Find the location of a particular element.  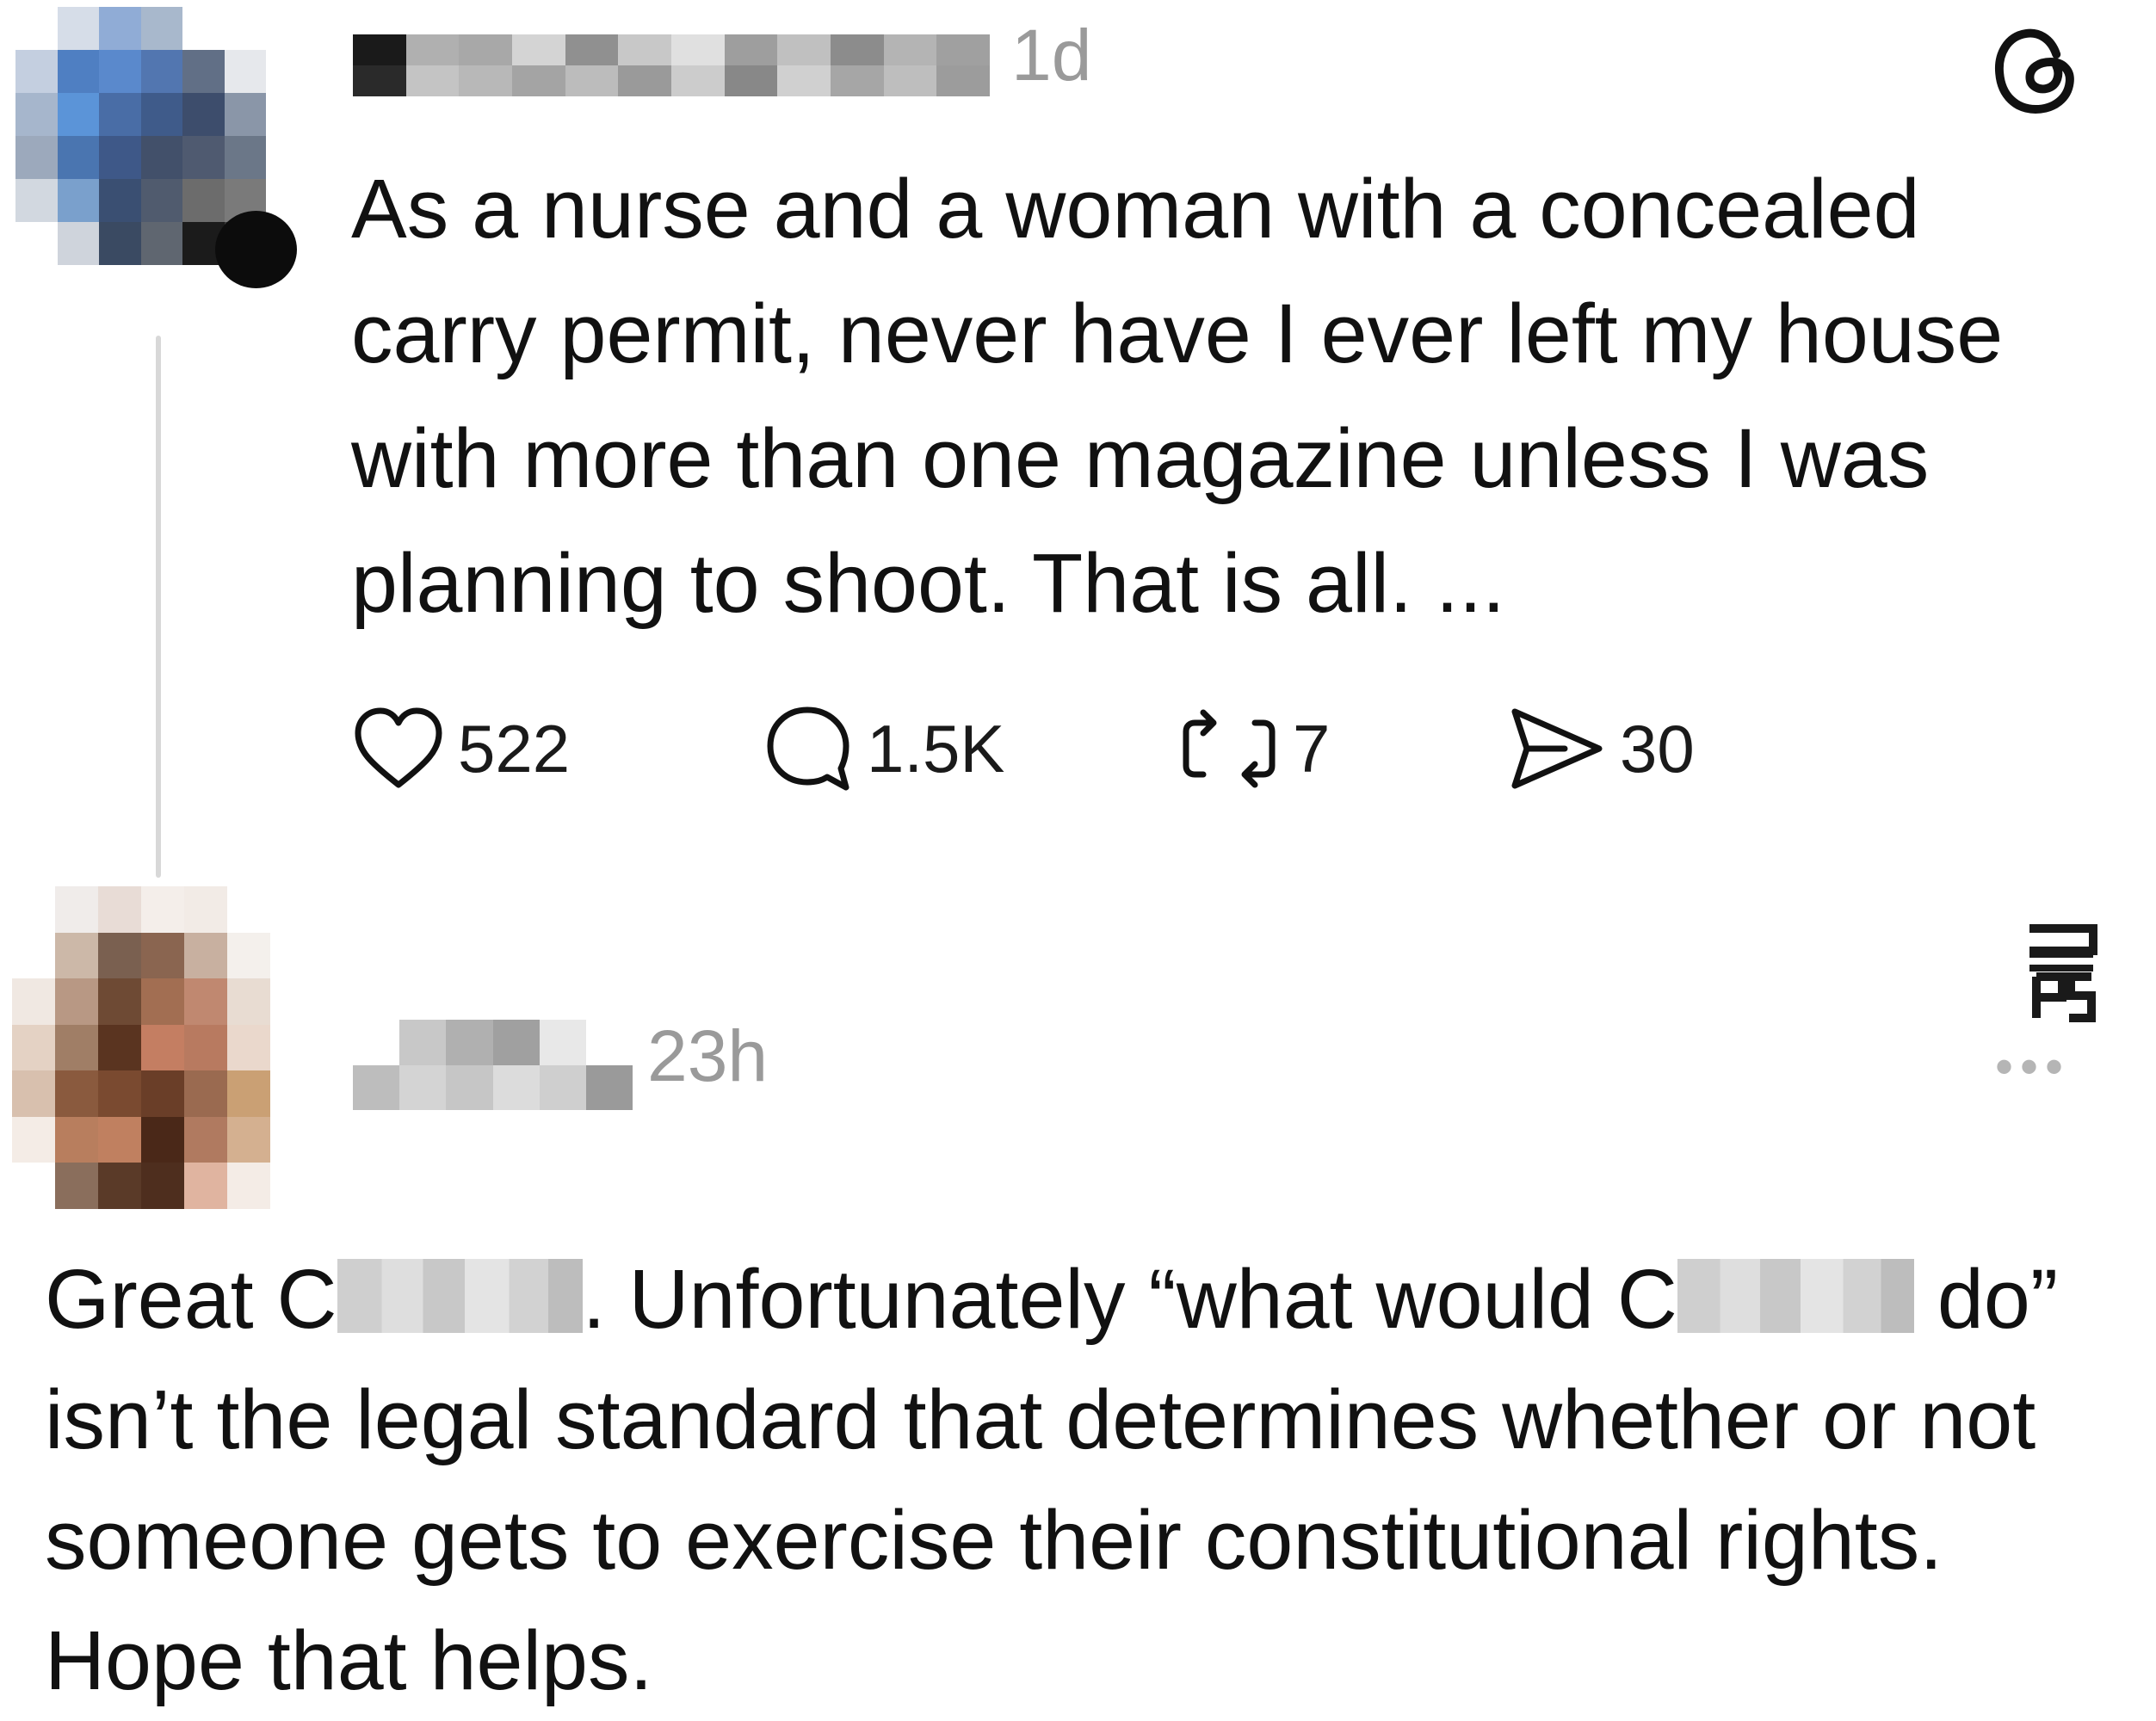

send-icon is located at coordinates (1557, 748).